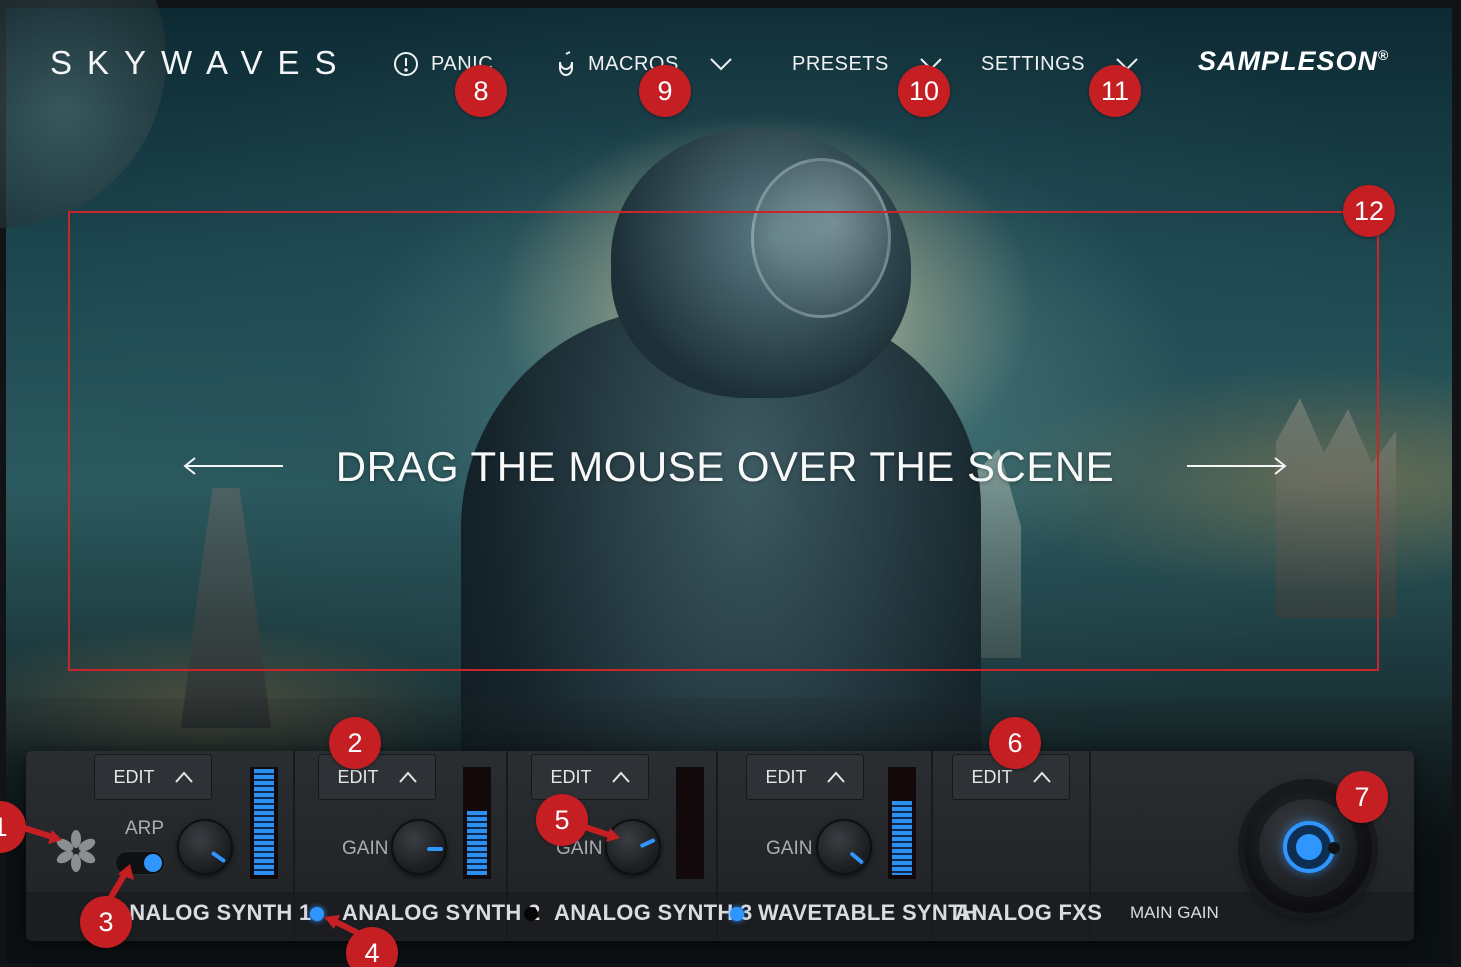 The image size is (1461, 967). Describe the element at coordinates (1369, 211) in the screenshot. I see `callout-12: 12` at that location.